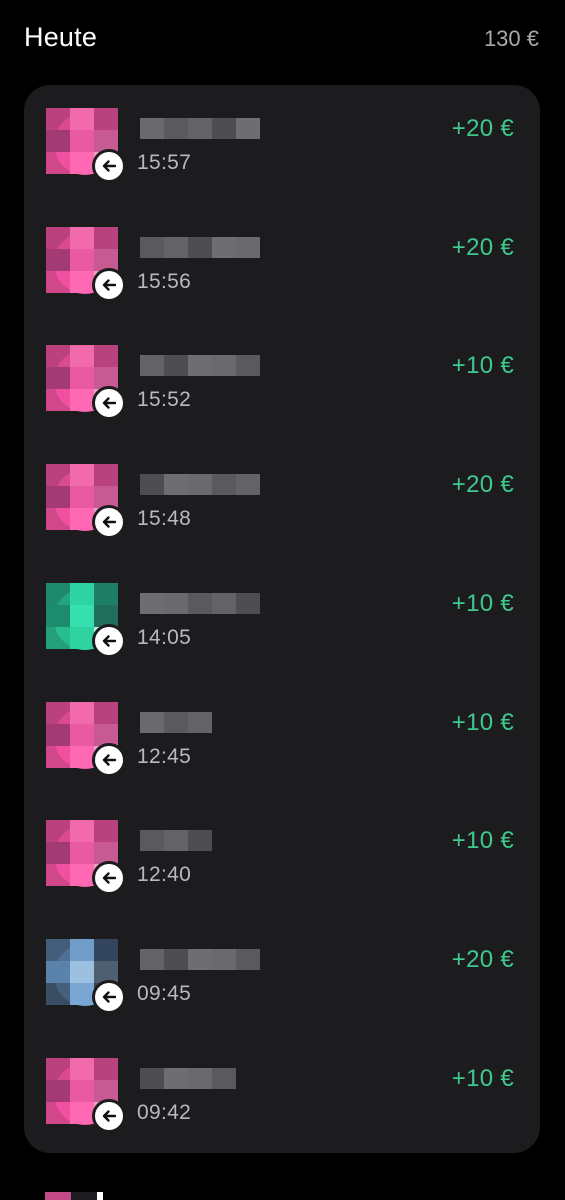 Image resolution: width=565 pixels, height=1200 pixels. I want to click on transaction-row: 09:42 +10 €, so click(282, 1094).